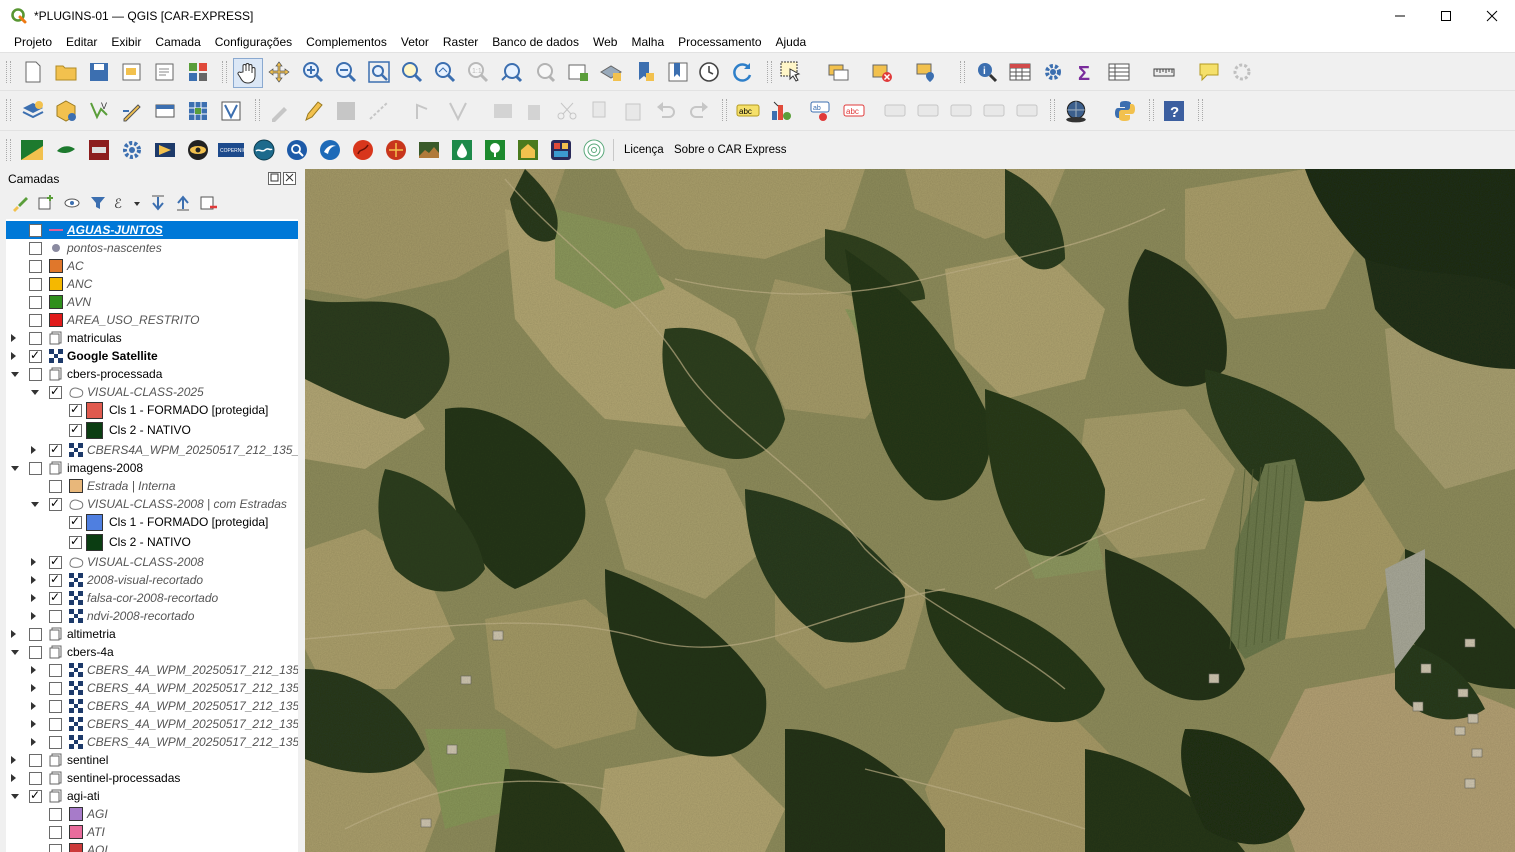 The image size is (1515, 852). What do you see at coordinates (152, 580) in the screenshot?
I see `layer-row: 2008-visual-recortado` at bounding box center [152, 580].